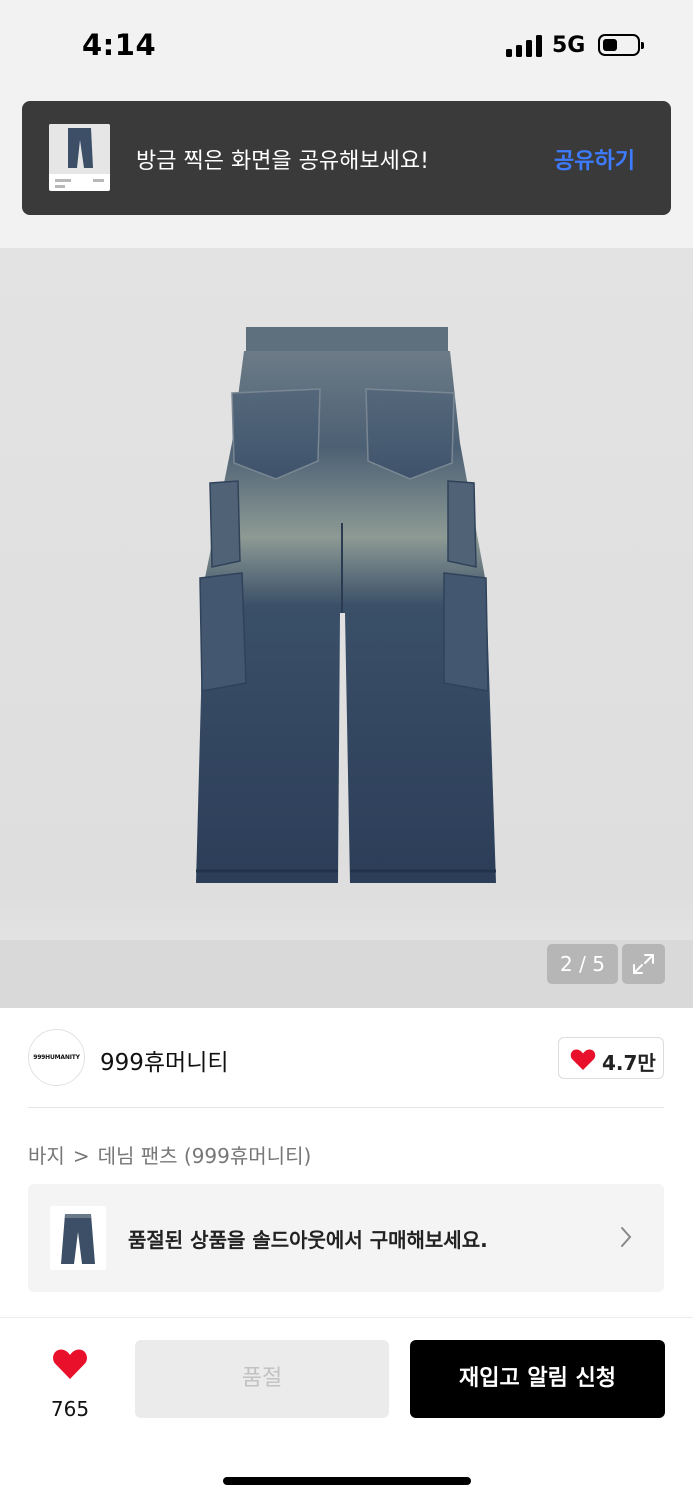  What do you see at coordinates (46, 1156) in the screenshot?
I see `breadcrumb-category: 바지` at bounding box center [46, 1156].